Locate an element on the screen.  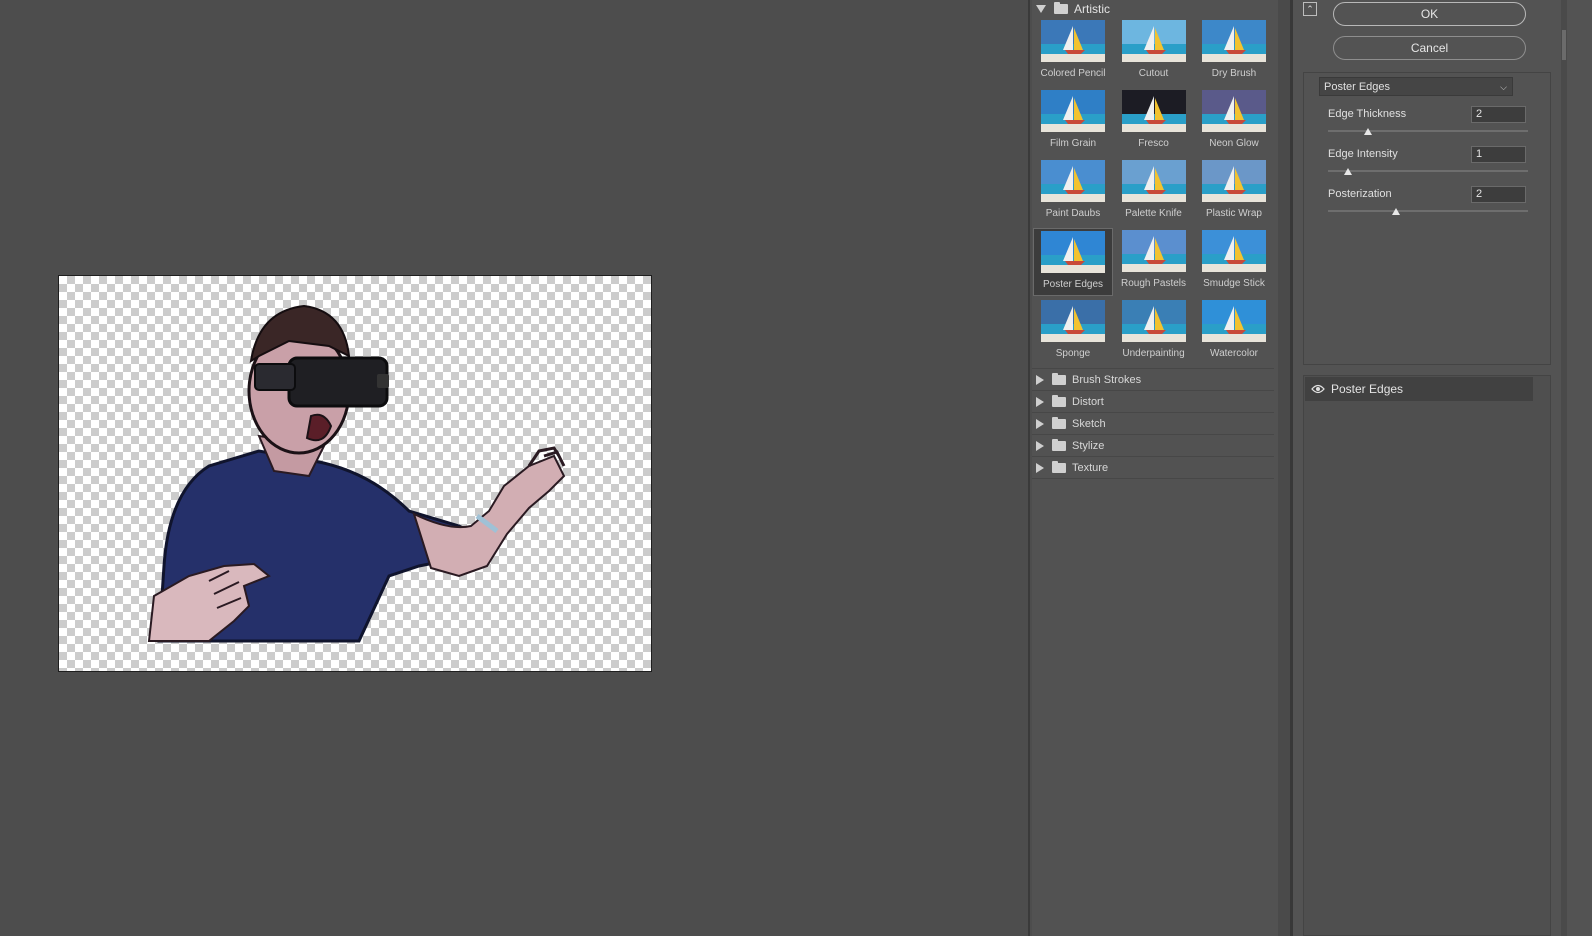
effect-layers-box is located at coordinates (1427, 655).